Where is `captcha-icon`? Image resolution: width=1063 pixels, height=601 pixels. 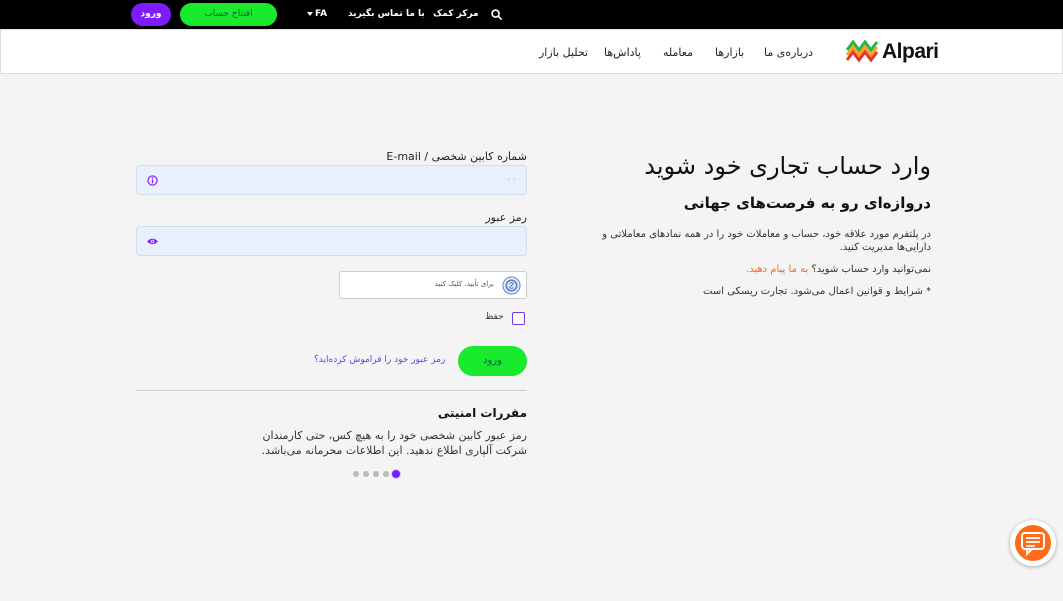 captcha-icon is located at coordinates (511, 285).